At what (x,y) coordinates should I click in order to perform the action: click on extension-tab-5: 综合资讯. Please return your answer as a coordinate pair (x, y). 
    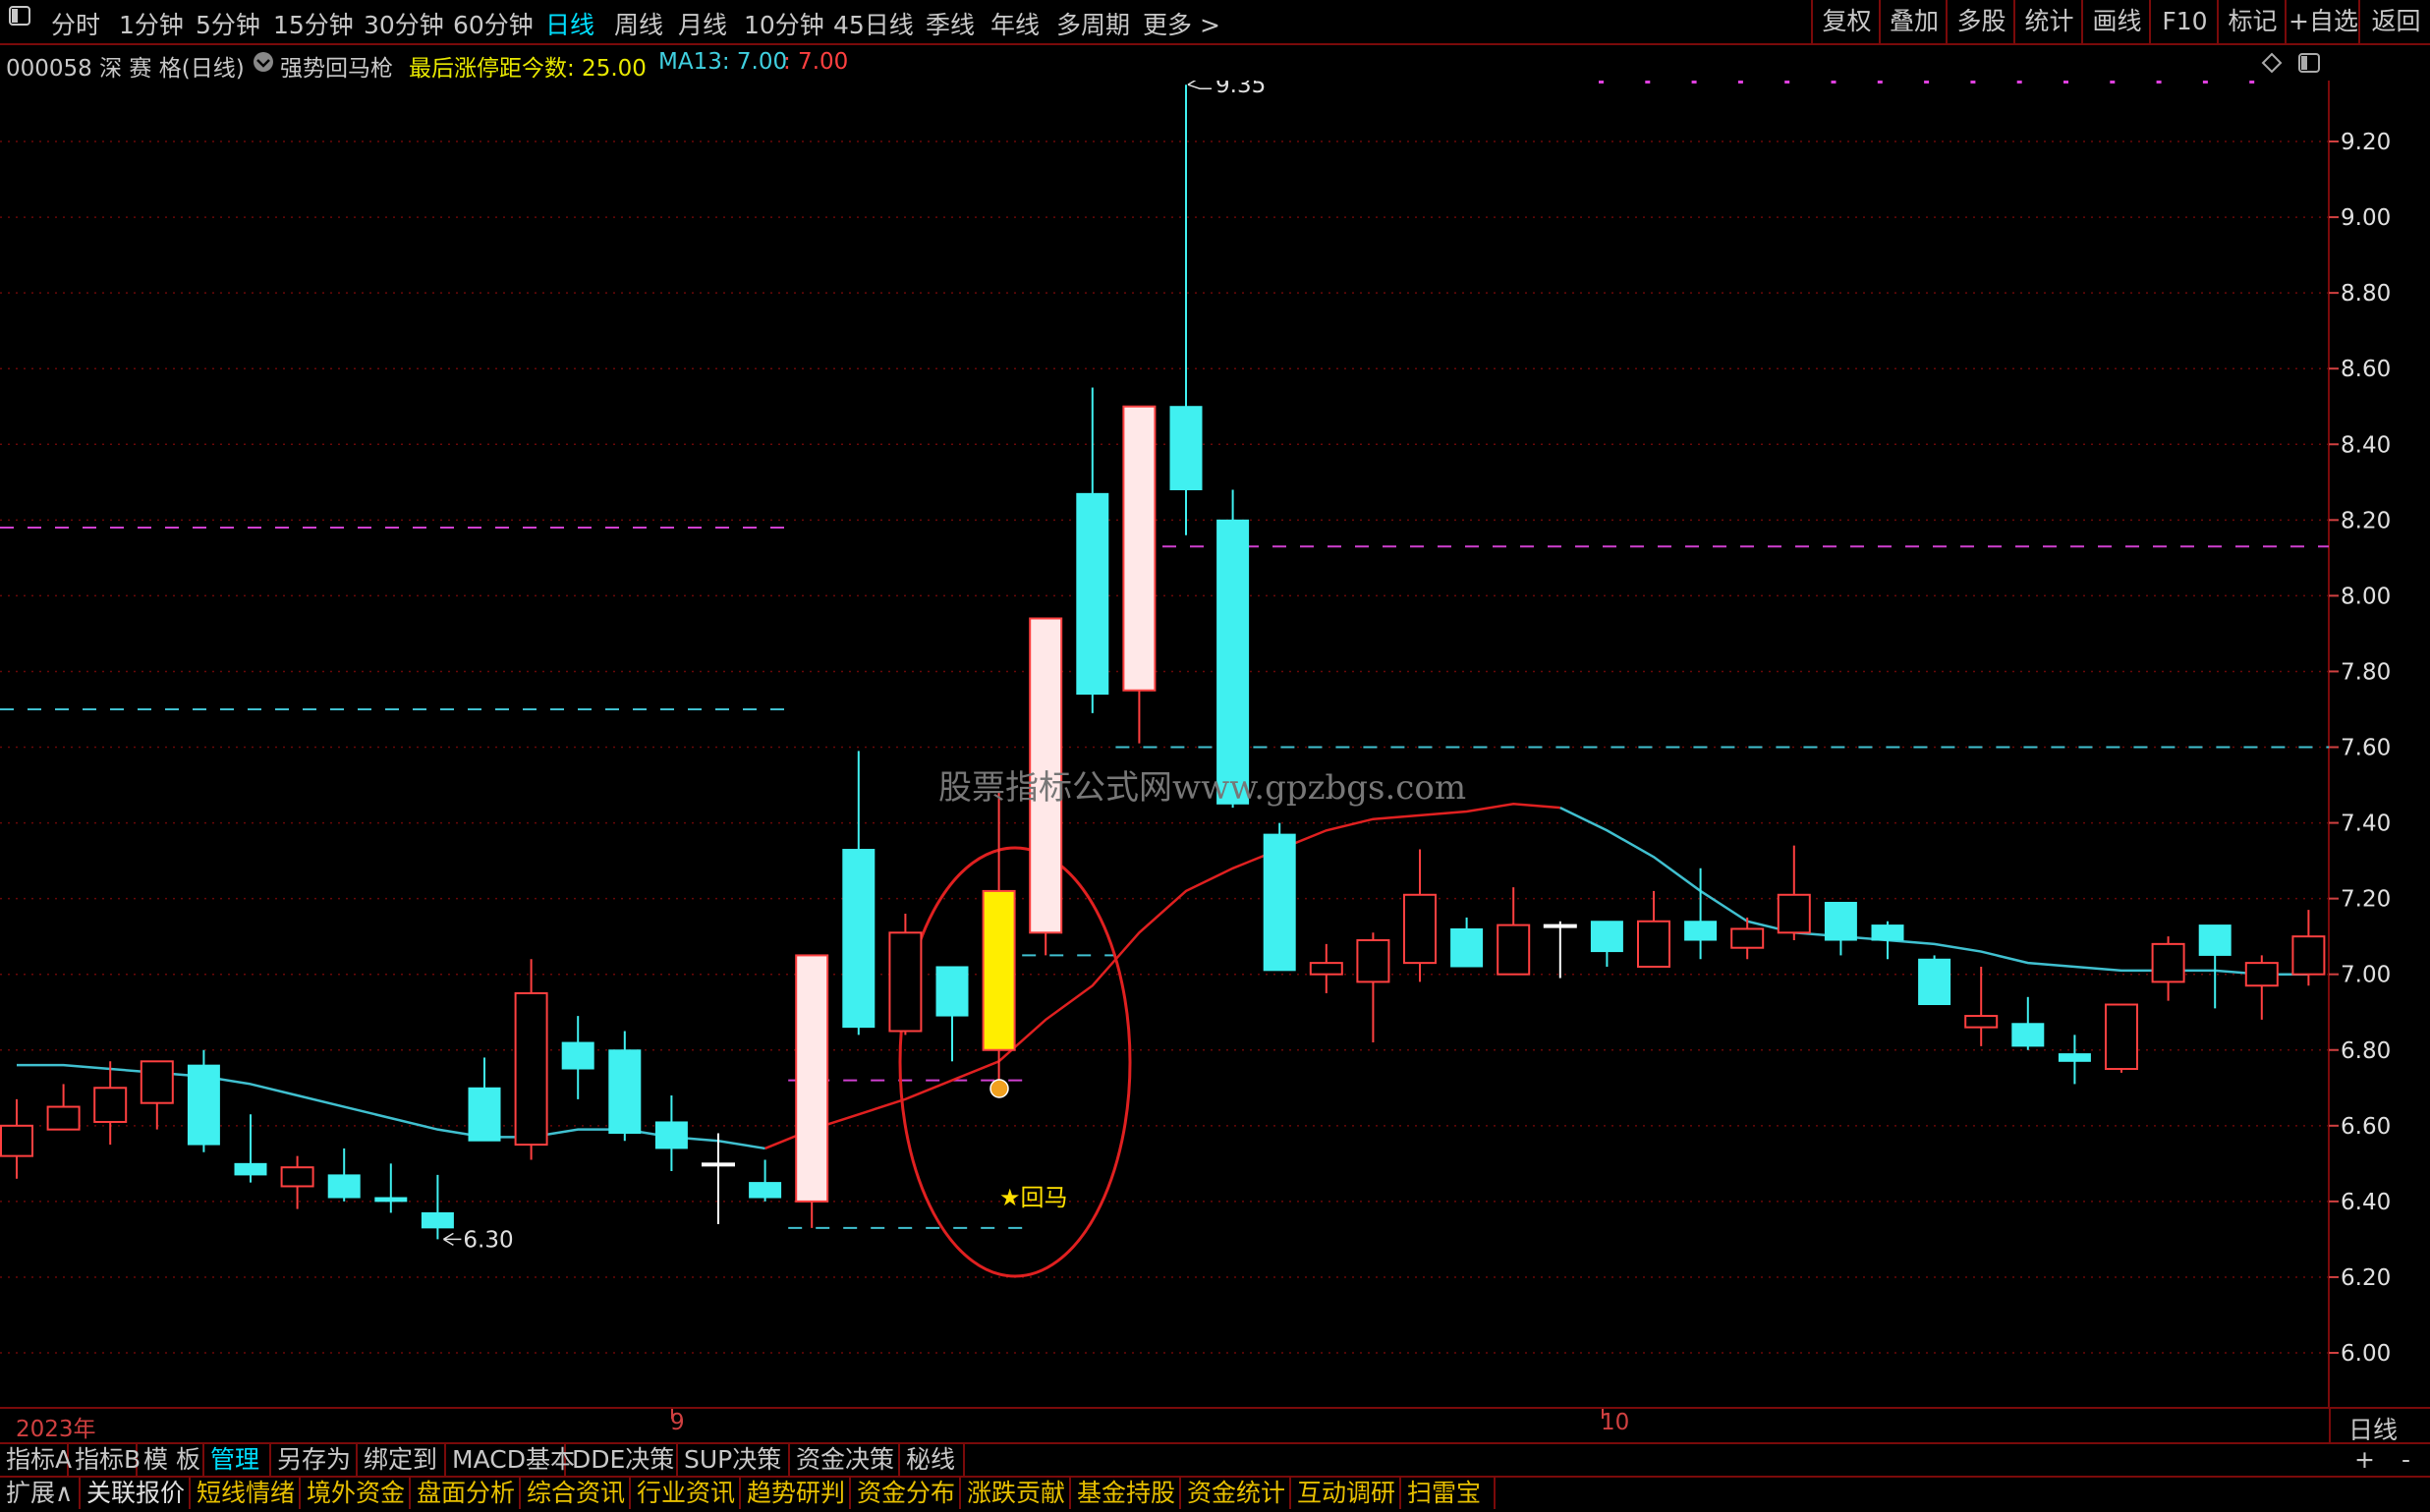
    Looking at the image, I should click on (576, 1493).